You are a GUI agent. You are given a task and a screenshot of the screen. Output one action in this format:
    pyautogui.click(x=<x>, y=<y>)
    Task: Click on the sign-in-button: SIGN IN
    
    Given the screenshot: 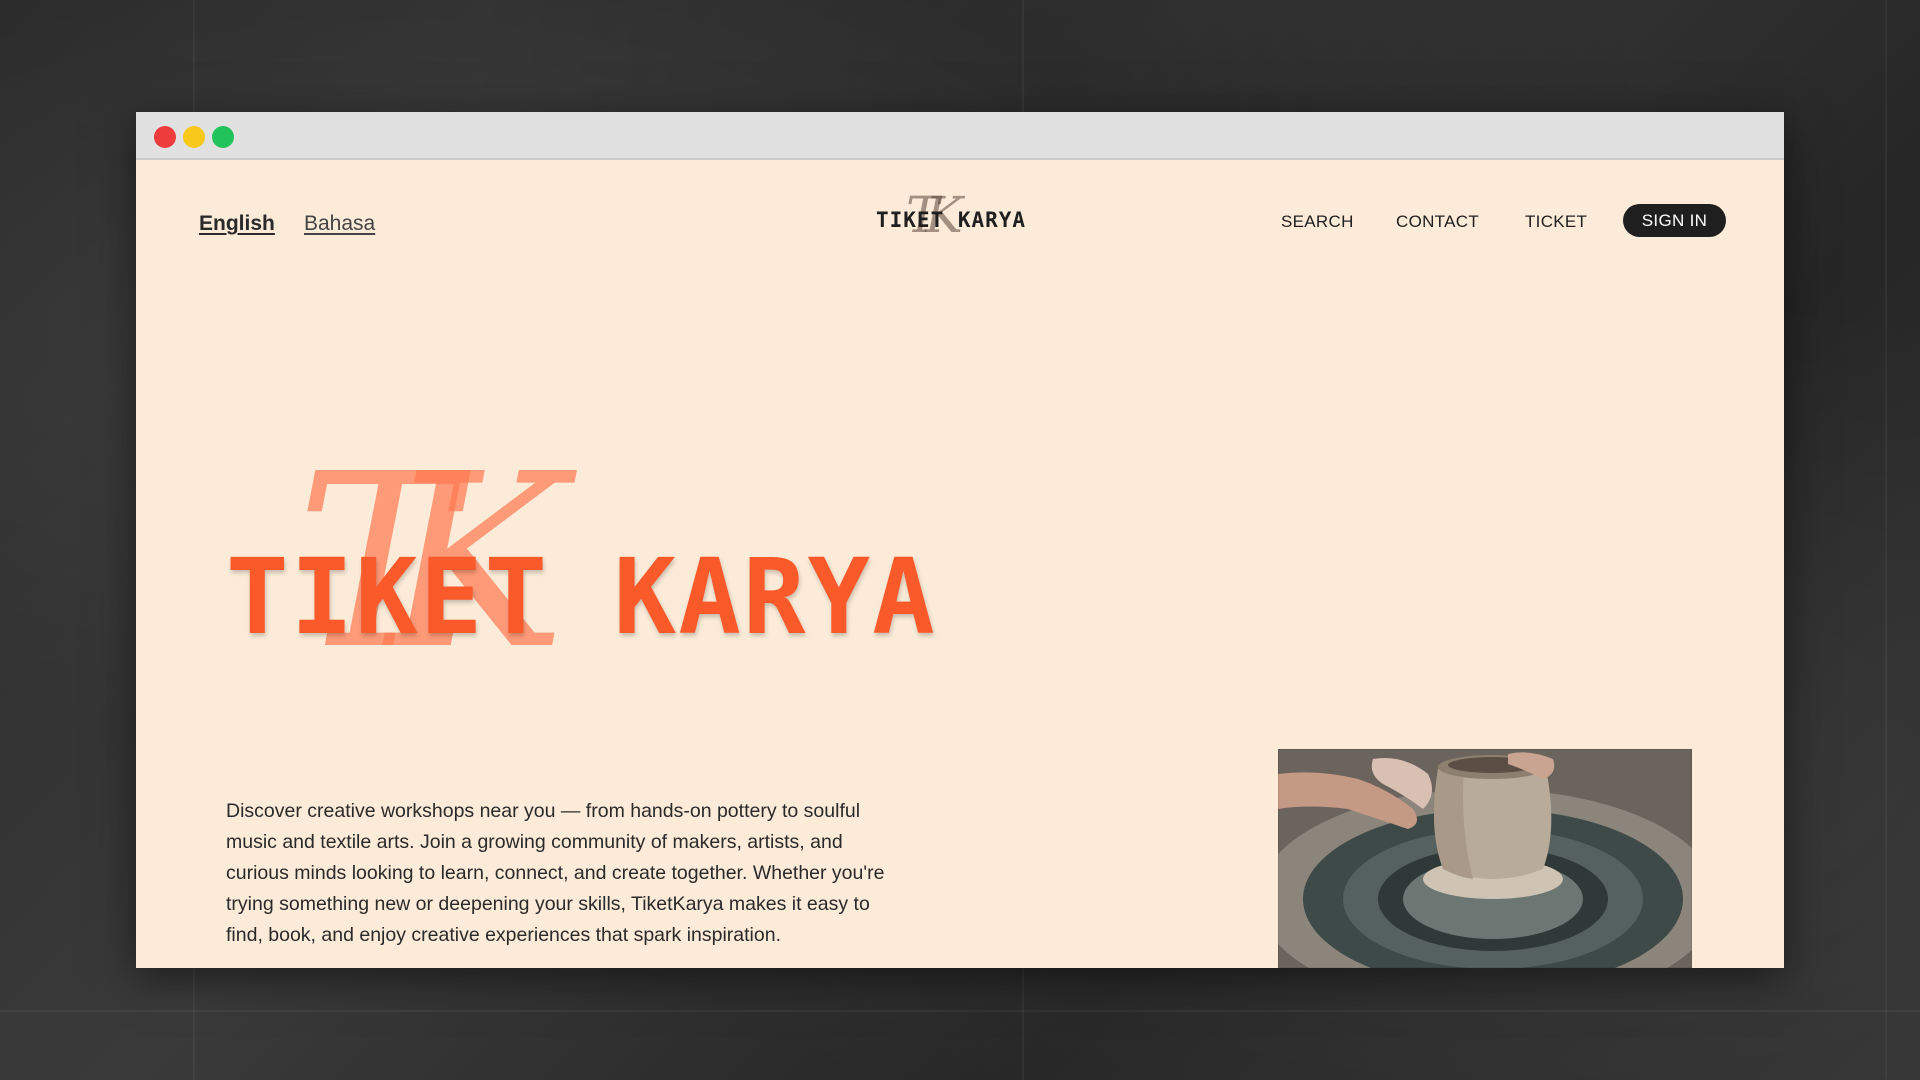 What is the action you would take?
    pyautogui.click(x=1674, y=220)
    